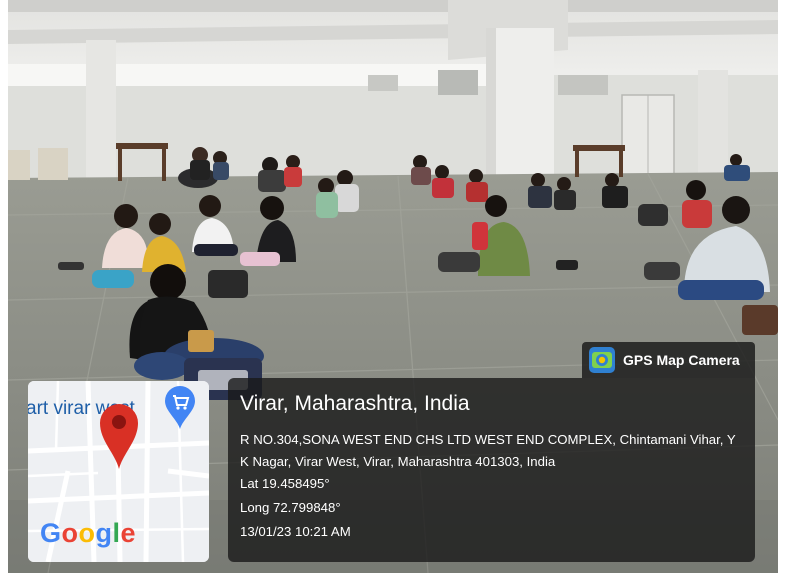  I want to click on latitude-text: Lat 19.458495°, so click(285, 483).